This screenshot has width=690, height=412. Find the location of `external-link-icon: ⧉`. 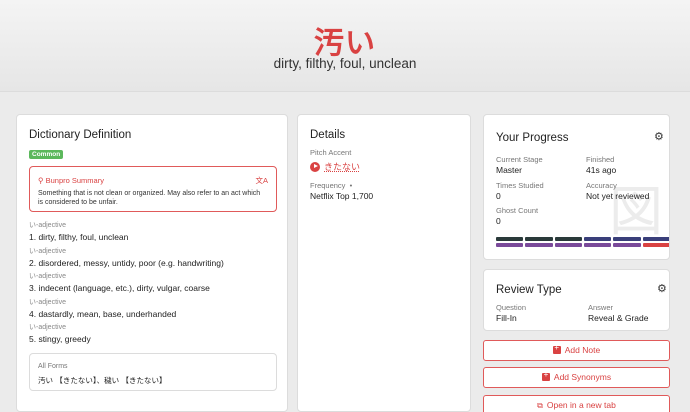

external-link-icon: ⧉ is located at coordinates (540, 405).